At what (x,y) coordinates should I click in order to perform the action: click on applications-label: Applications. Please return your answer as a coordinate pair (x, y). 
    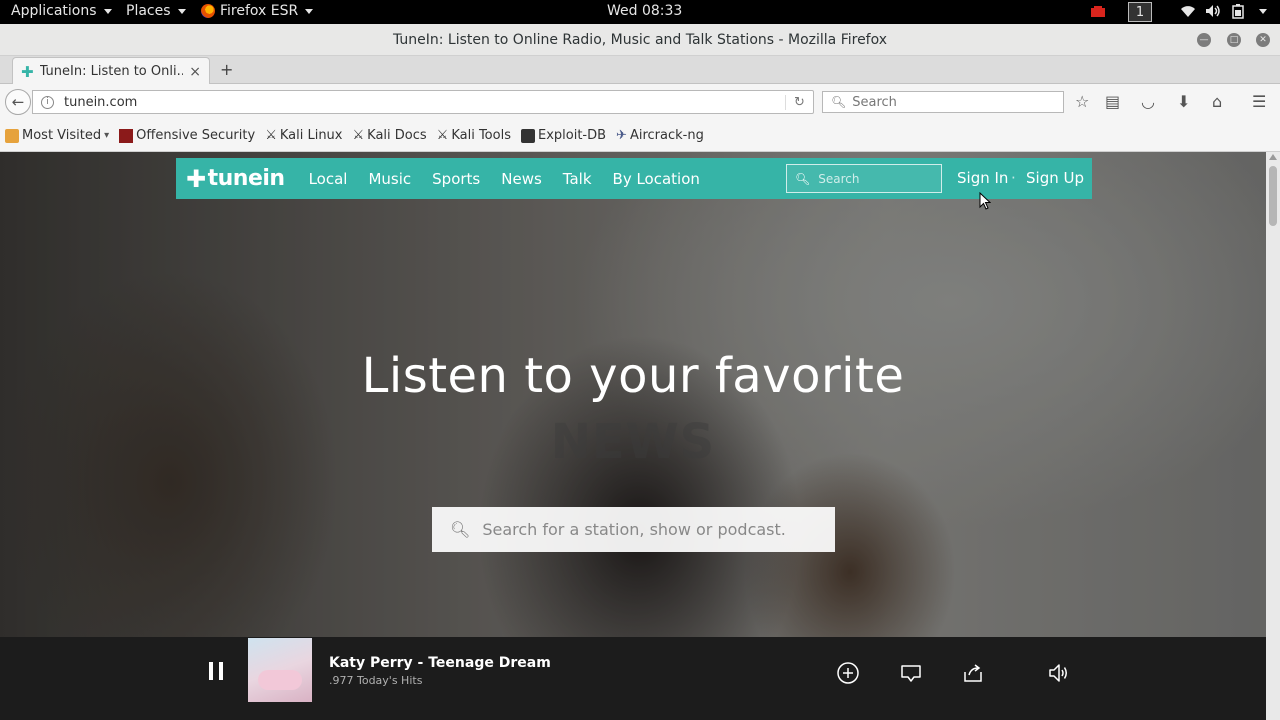
    Looking at the image, I should click on (54, 11).